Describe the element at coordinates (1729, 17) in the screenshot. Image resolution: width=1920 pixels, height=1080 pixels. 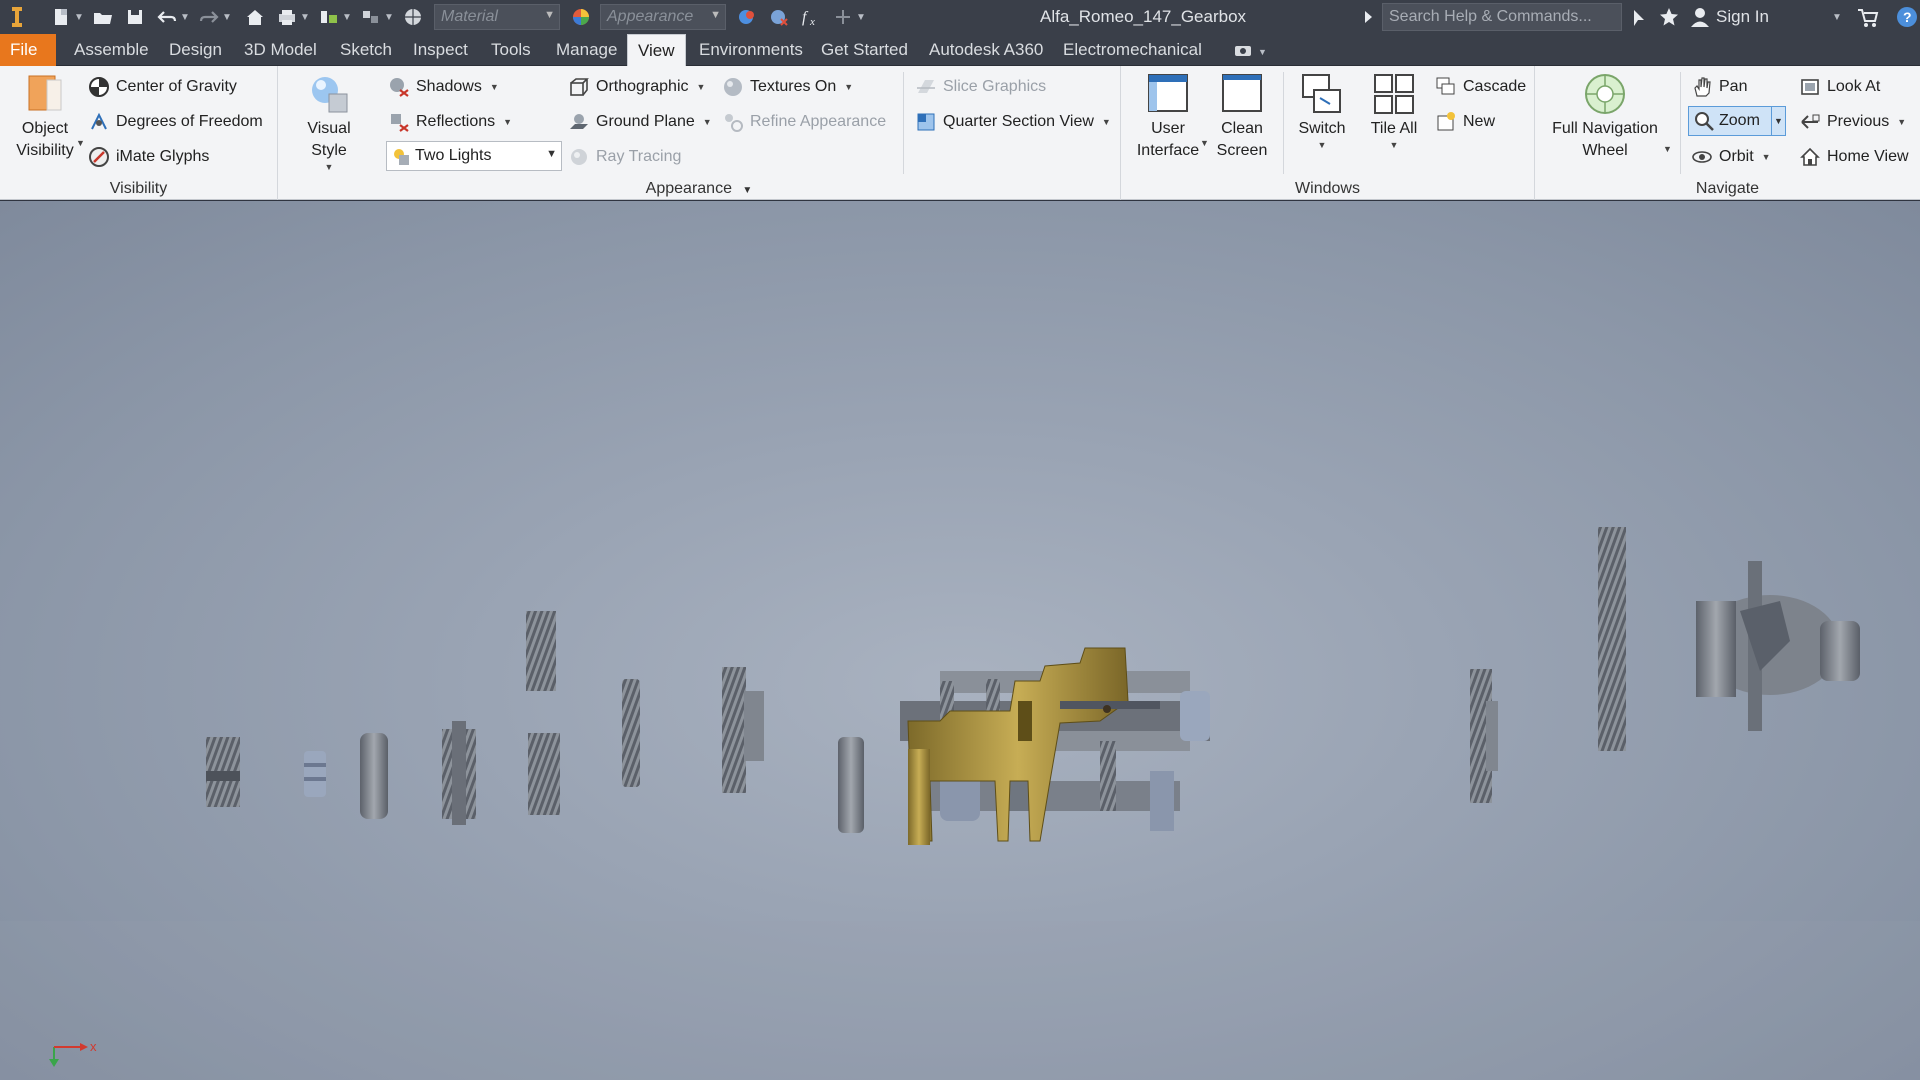
I see `sign-in-button: Sign In` at that location.